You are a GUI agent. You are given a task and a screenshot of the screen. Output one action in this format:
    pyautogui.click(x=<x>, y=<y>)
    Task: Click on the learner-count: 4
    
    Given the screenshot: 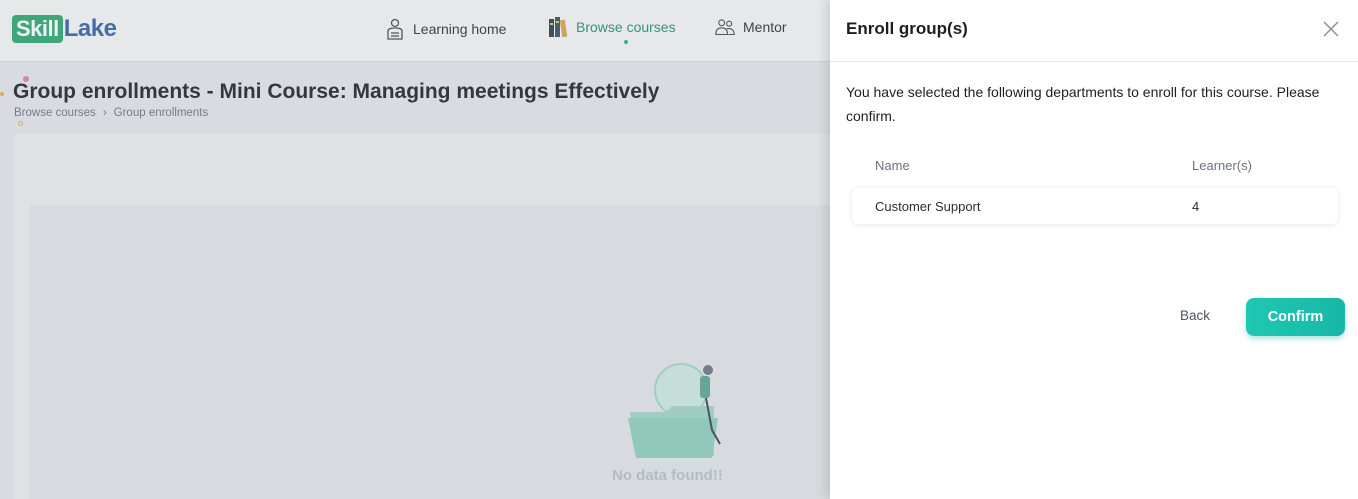 What is the action you would take?
    pyautogui.click(x=1196, y=206)
    